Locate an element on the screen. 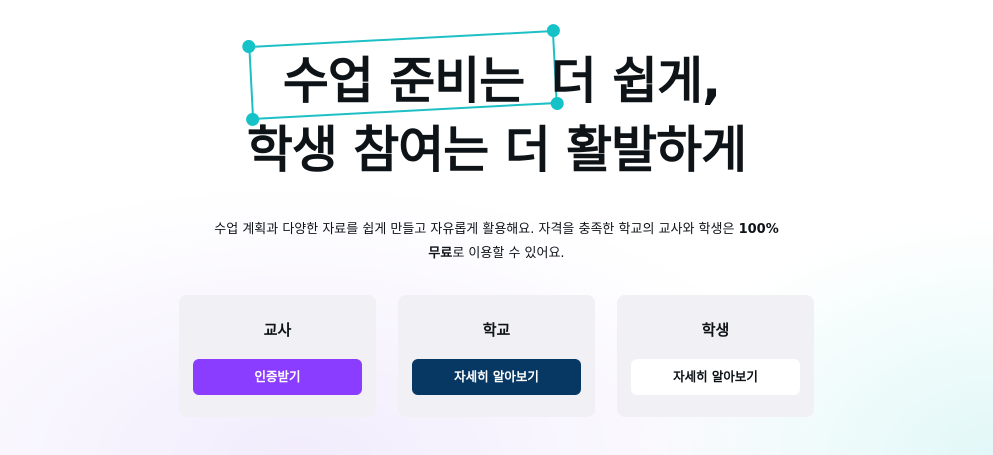  headline-highlight: 수업 준비는 is located at coordinates (403, 81).